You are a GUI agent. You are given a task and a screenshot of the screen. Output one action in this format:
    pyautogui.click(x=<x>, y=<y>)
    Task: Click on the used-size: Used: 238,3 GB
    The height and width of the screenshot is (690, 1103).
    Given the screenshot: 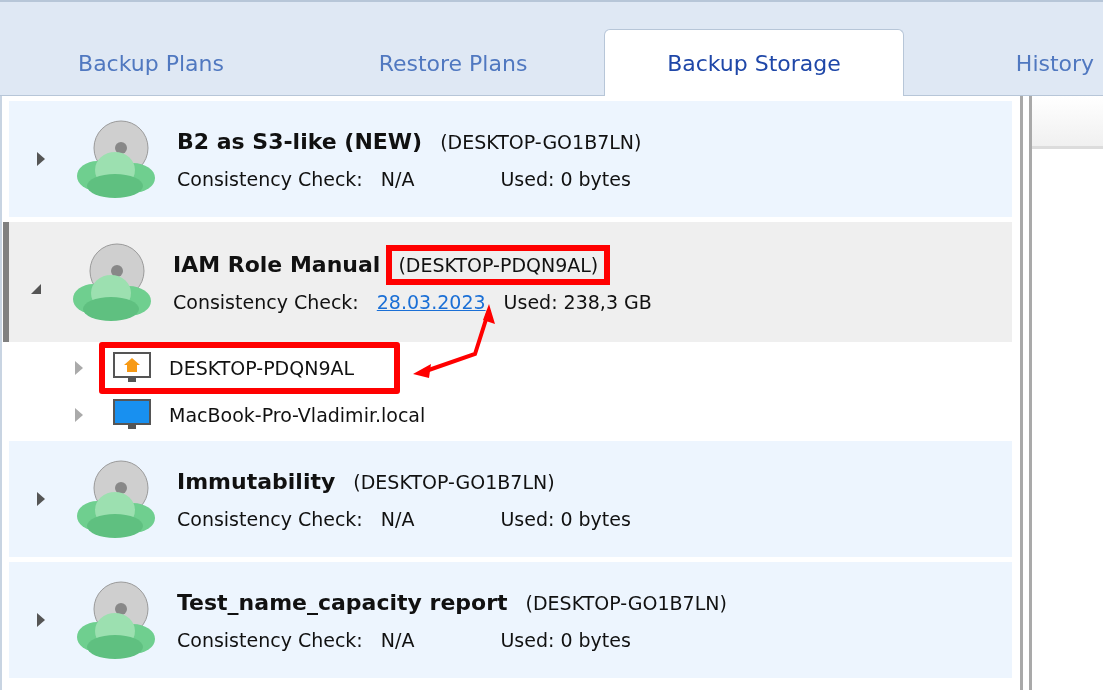 What is the action you would take?
    pyautogui.click(x=577, y=301)
    